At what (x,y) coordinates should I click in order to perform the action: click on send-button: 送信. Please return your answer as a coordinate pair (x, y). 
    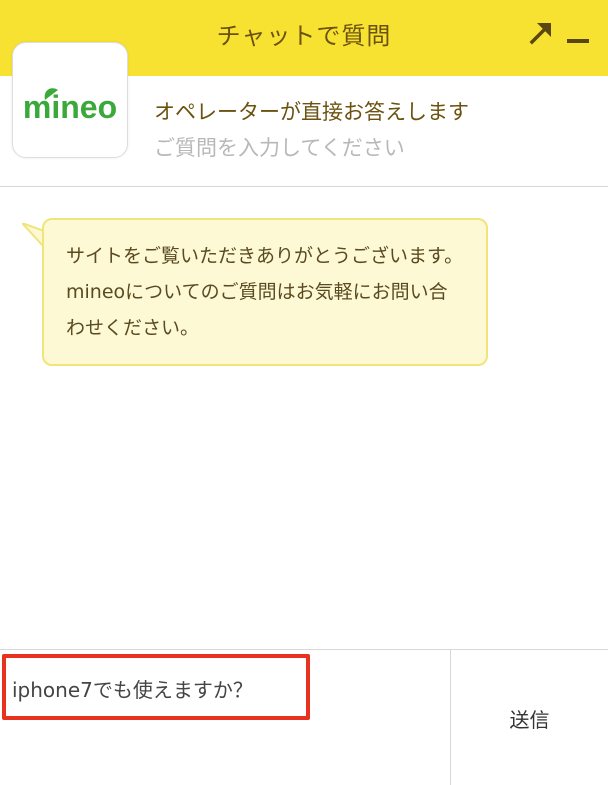
    Looking at the image, I should click on (529, 717).